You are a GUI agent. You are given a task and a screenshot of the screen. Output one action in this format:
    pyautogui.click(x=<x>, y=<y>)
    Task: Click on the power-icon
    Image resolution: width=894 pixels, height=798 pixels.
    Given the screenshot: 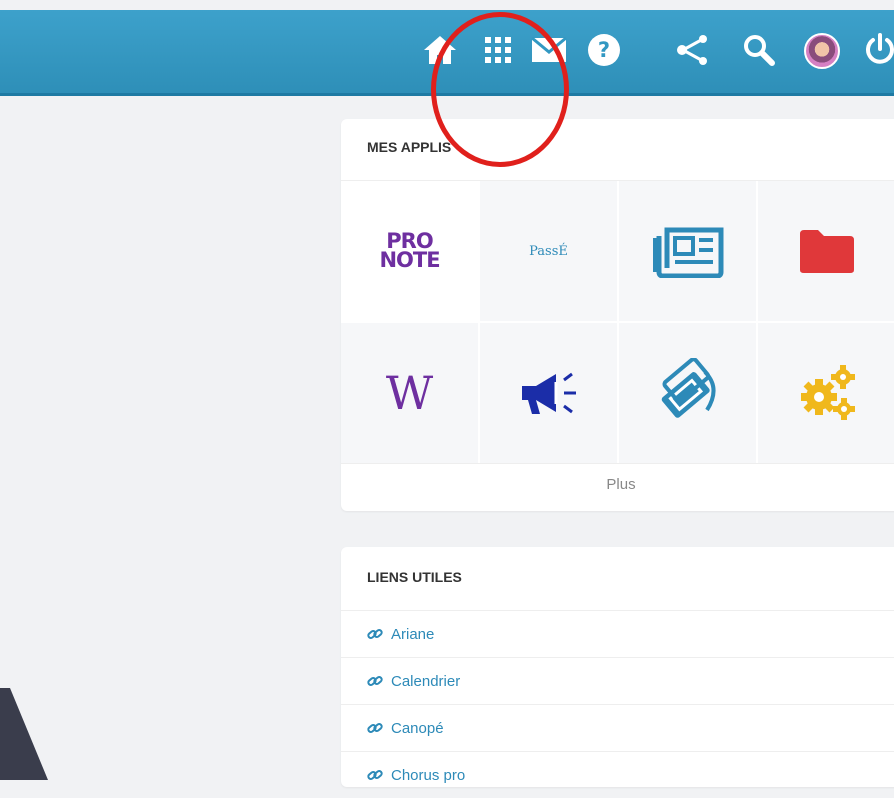 What is the action you would take?
    pyautogui.click(x=877, y=50)
    